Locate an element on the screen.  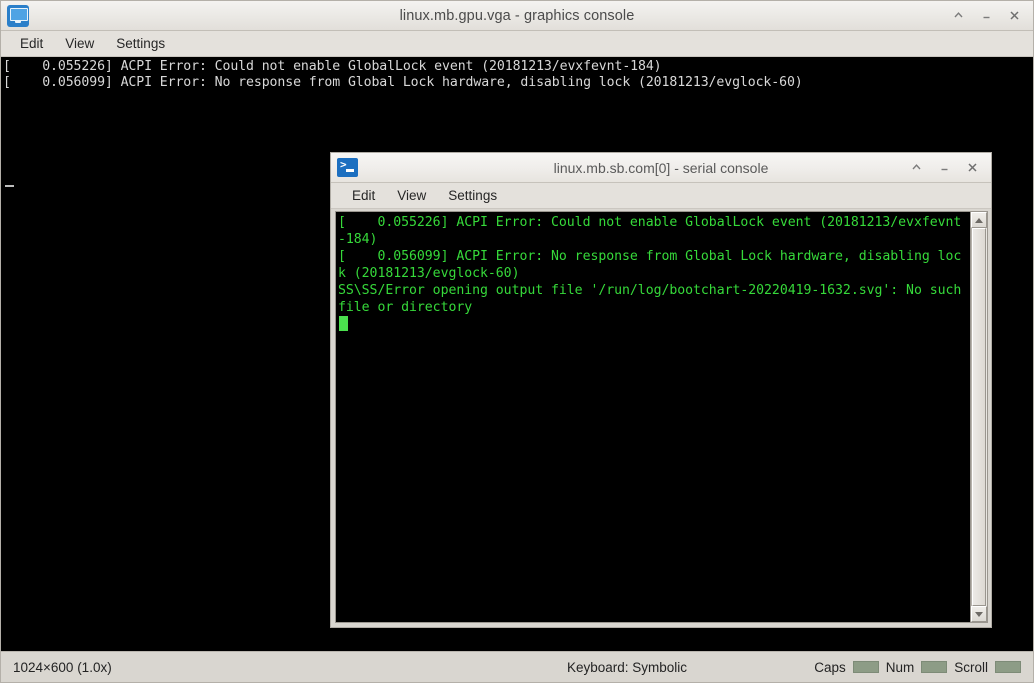
minimize-button is located at coordinates (986, 16).